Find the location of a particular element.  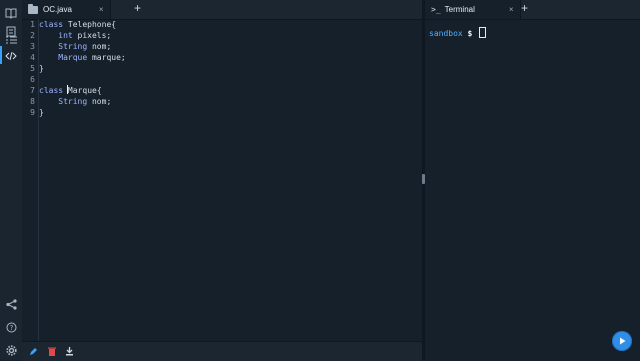

code-text: marque; is located at coordinates (106, 57).